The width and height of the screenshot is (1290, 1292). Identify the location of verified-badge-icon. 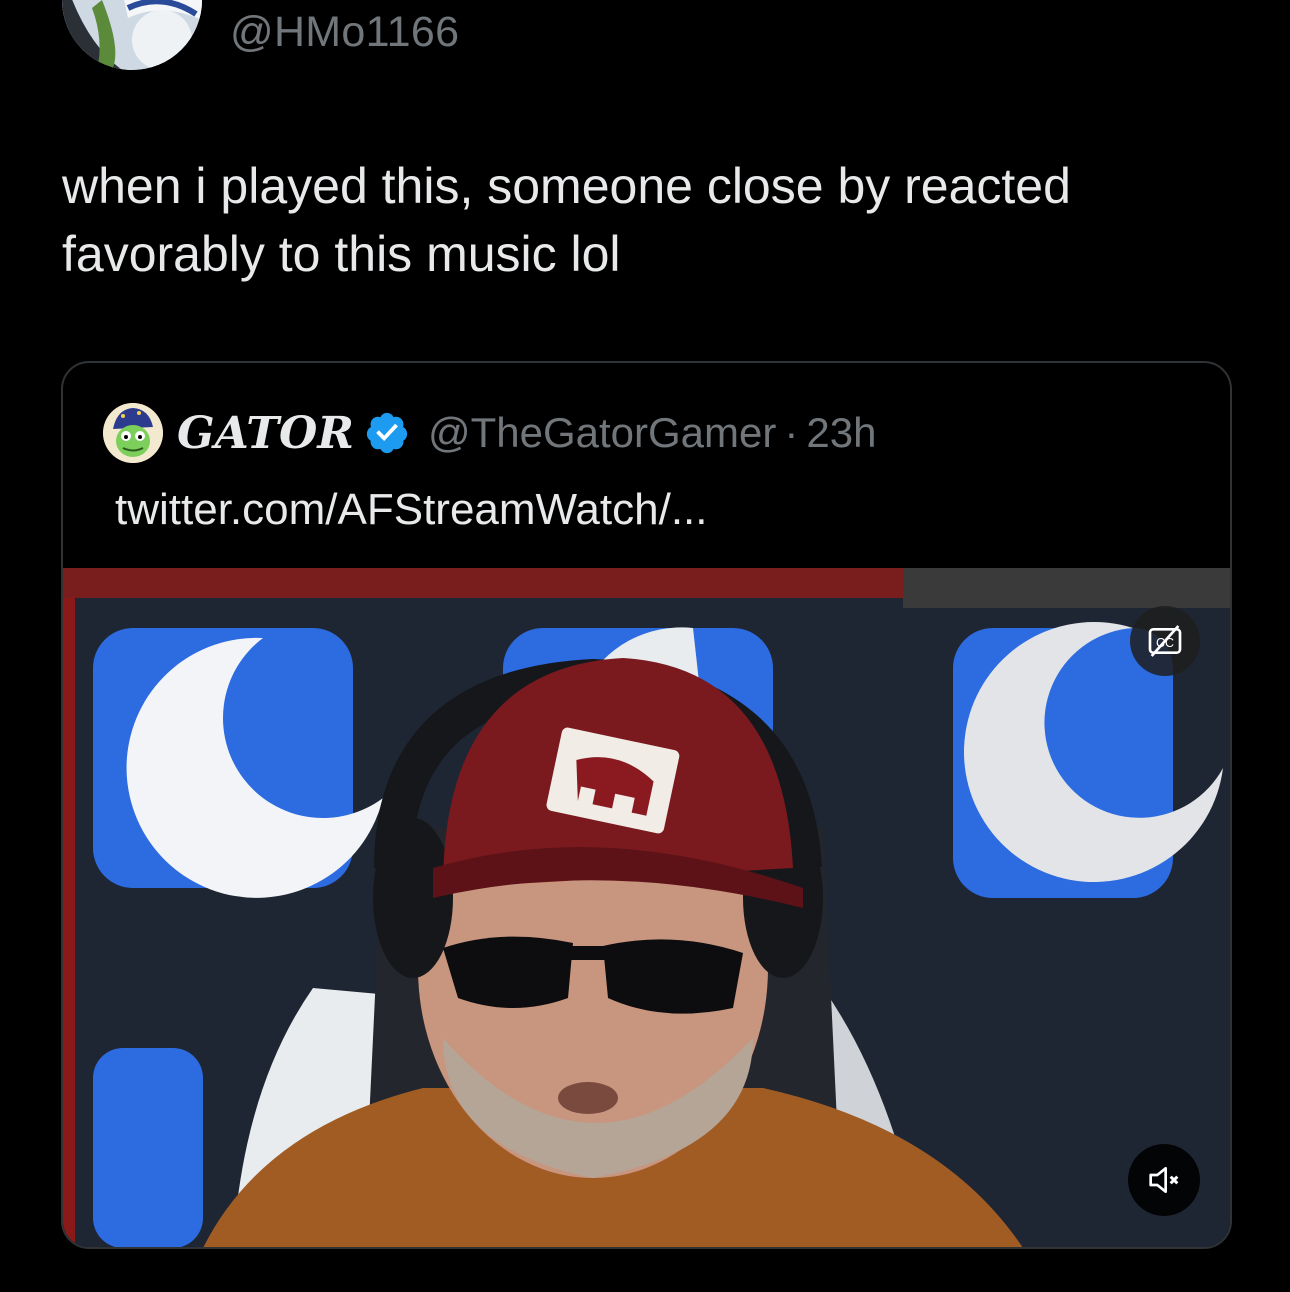
(387, 433).